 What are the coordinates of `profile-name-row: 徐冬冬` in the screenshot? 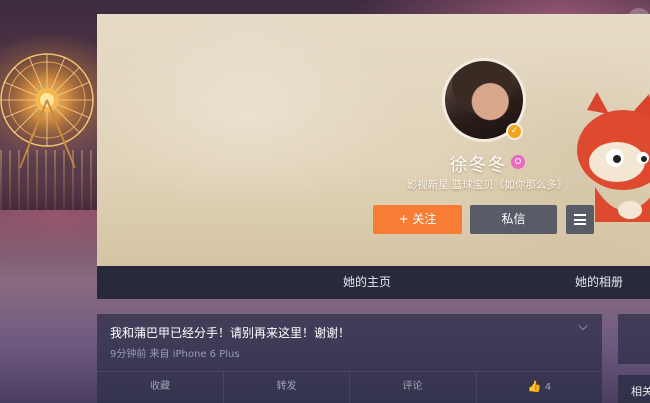 It's located at (487, 163).